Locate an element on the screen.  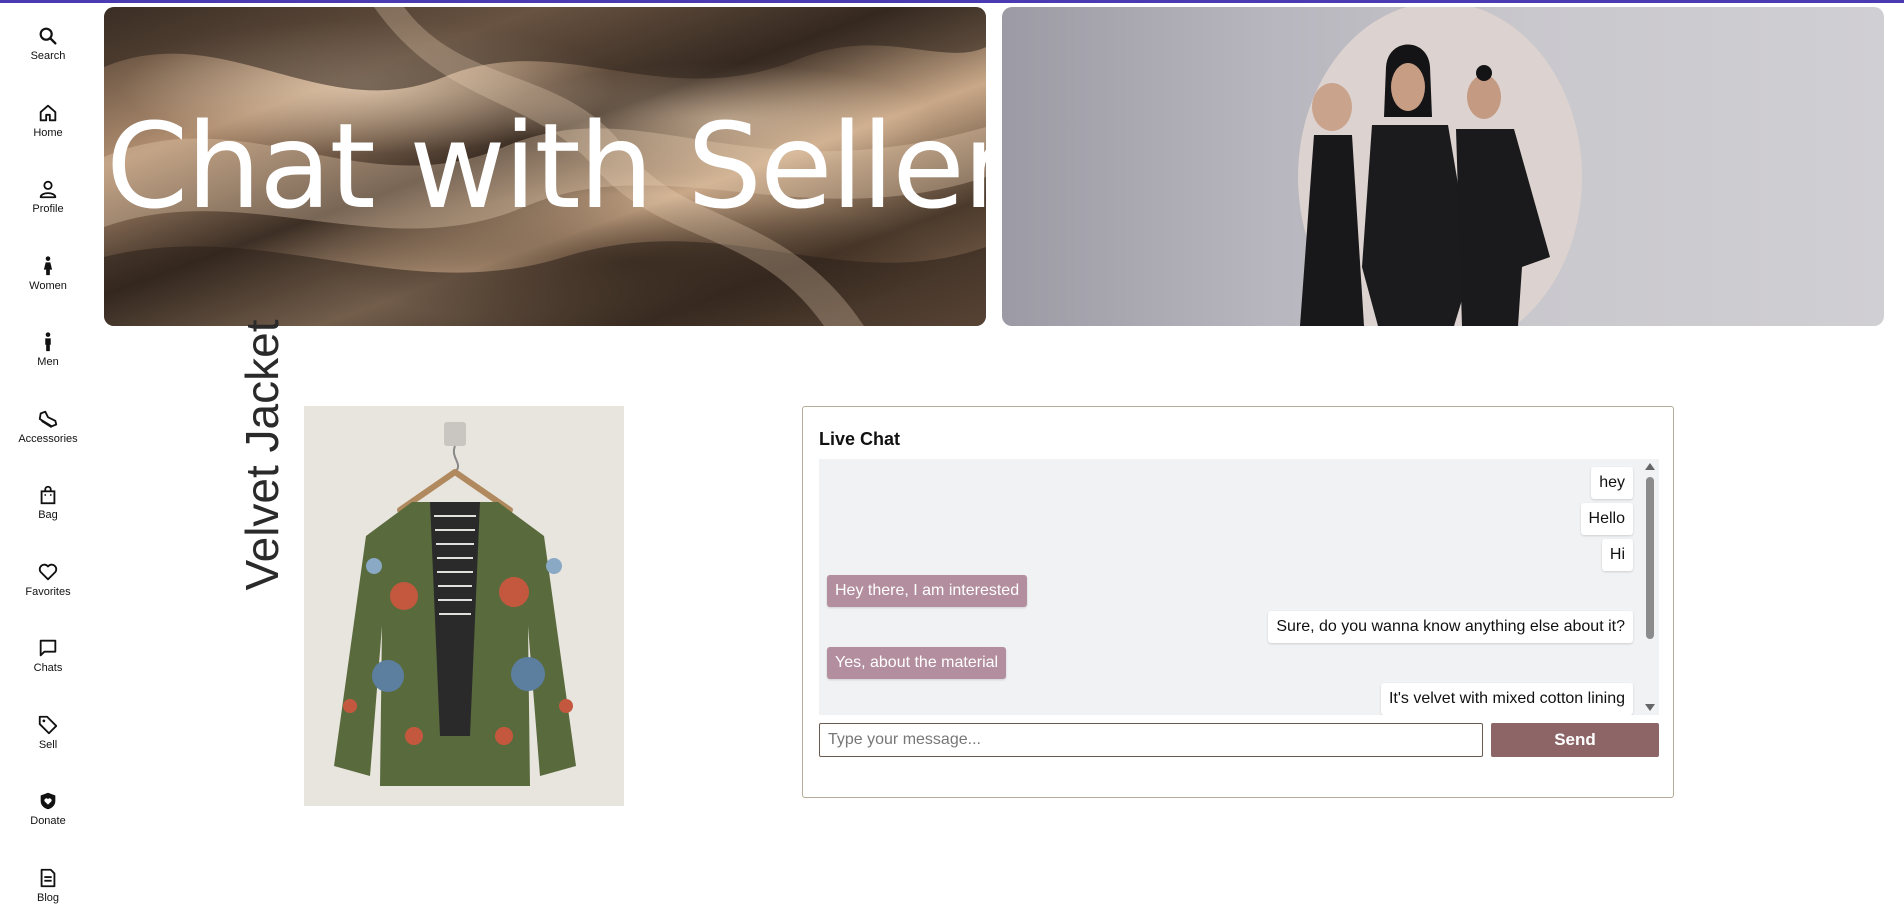
sidebar-item-label: Profile is located at coordinates (48, 209).